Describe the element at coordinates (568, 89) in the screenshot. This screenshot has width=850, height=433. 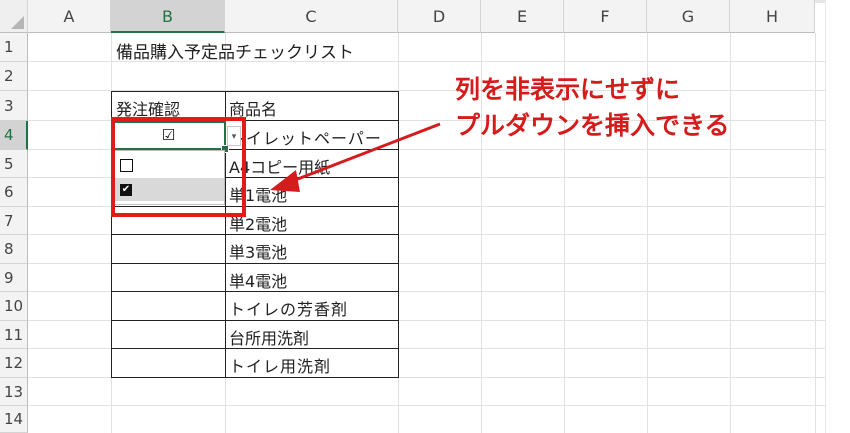
I see `annotation-line-1: 列を非表示にせずに` at that location.